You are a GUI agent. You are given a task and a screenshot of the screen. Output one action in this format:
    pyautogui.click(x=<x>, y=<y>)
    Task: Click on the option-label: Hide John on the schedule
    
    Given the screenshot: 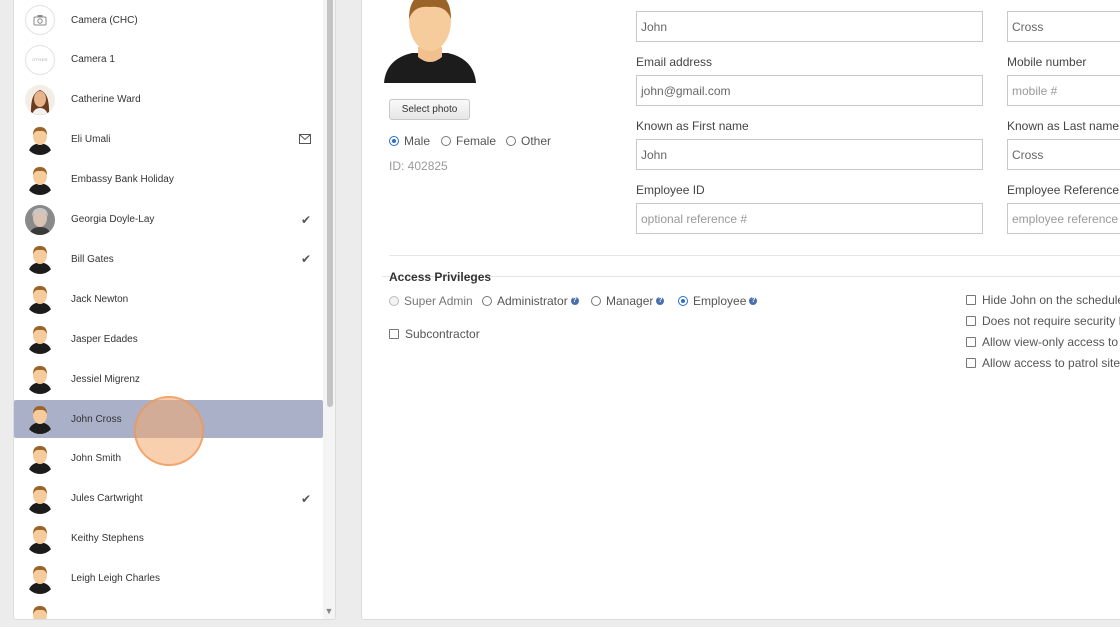 What is the action you would take?
    pyautogui.click(x=1051, y=300)
    